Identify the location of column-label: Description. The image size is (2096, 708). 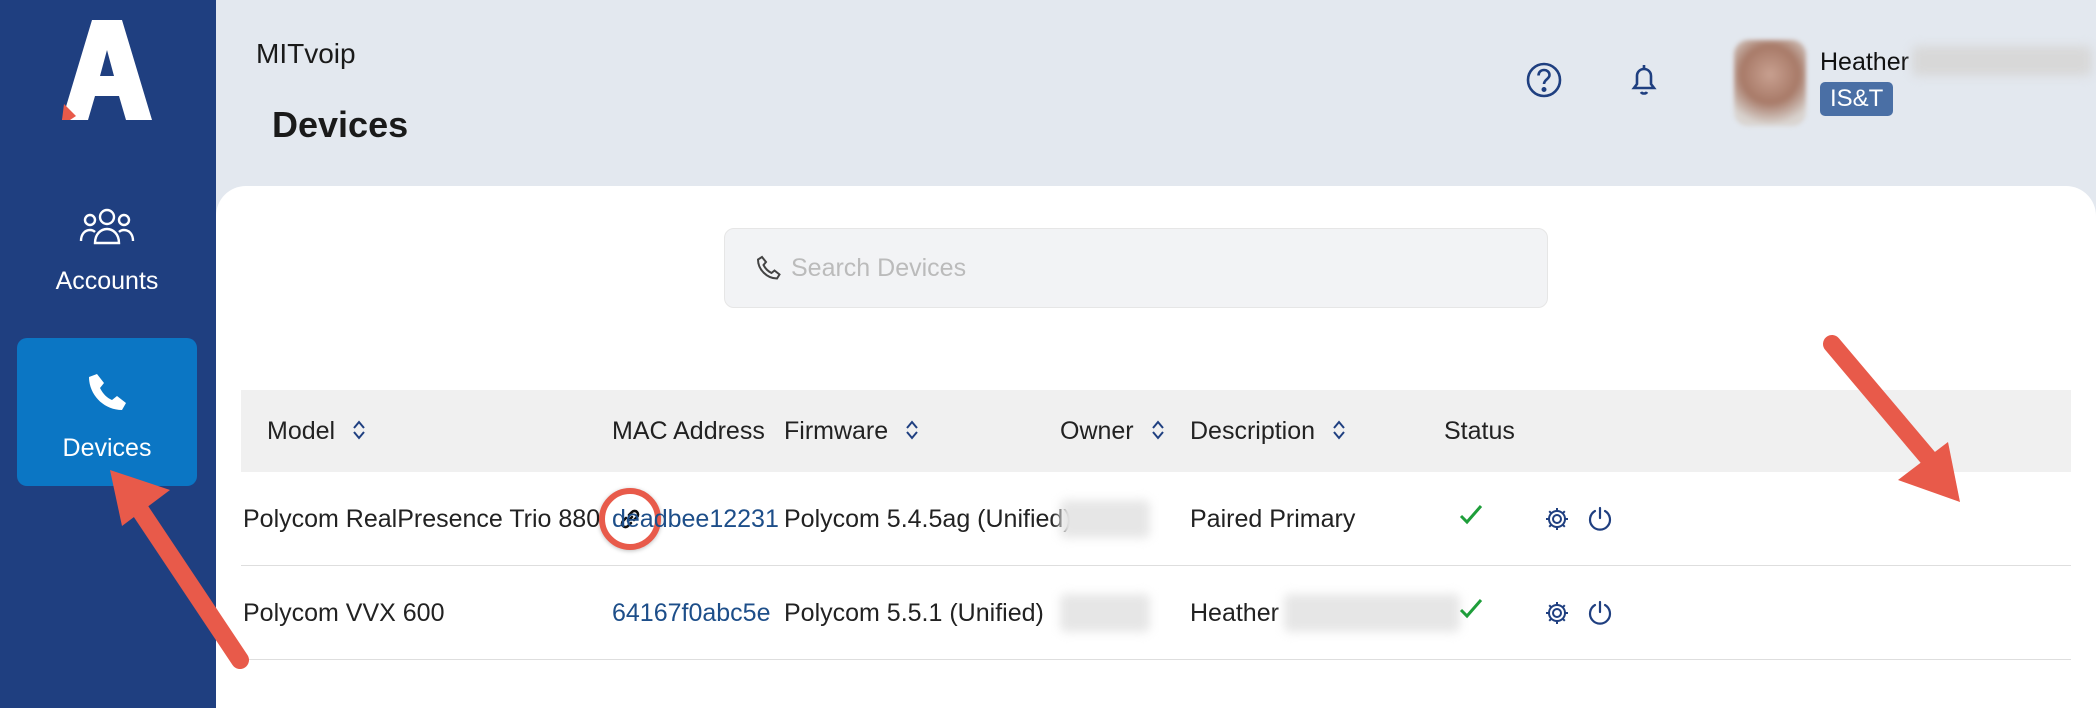
(1253, 431).